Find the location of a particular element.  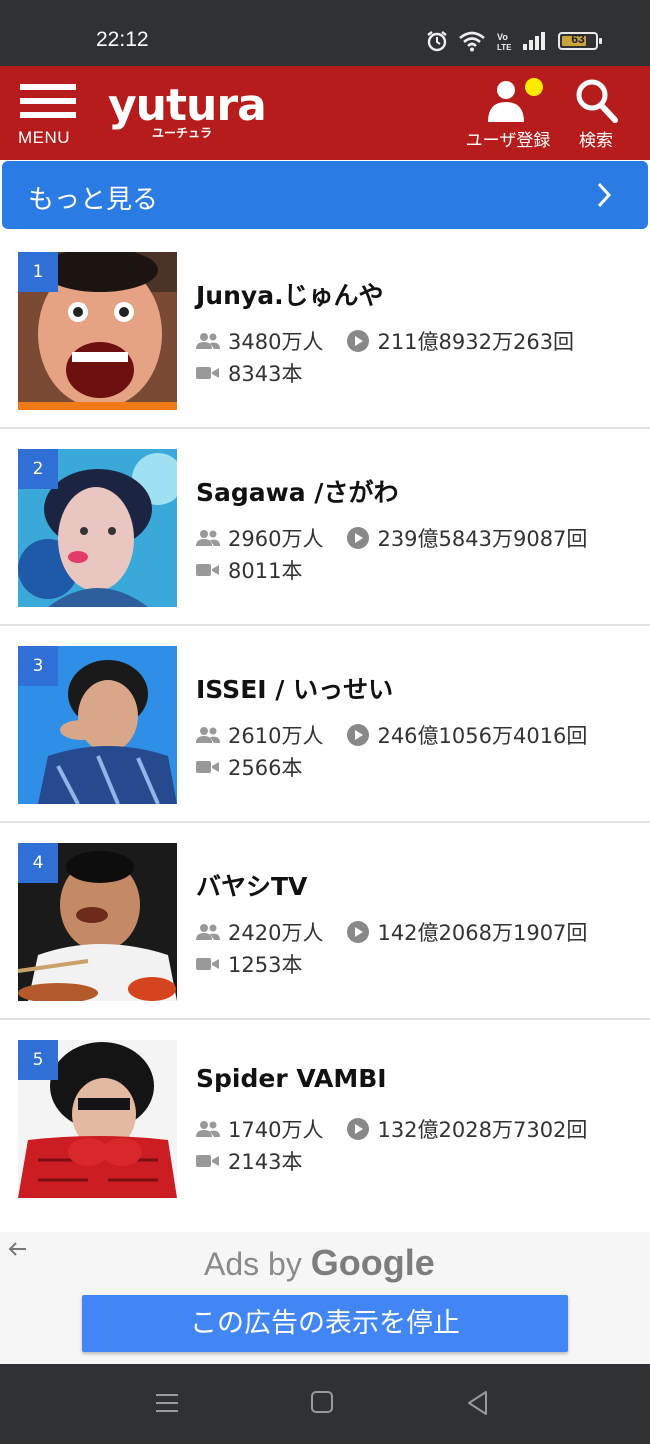

channel-name: Junya.じゅんや is located at coordinates (290, 294).